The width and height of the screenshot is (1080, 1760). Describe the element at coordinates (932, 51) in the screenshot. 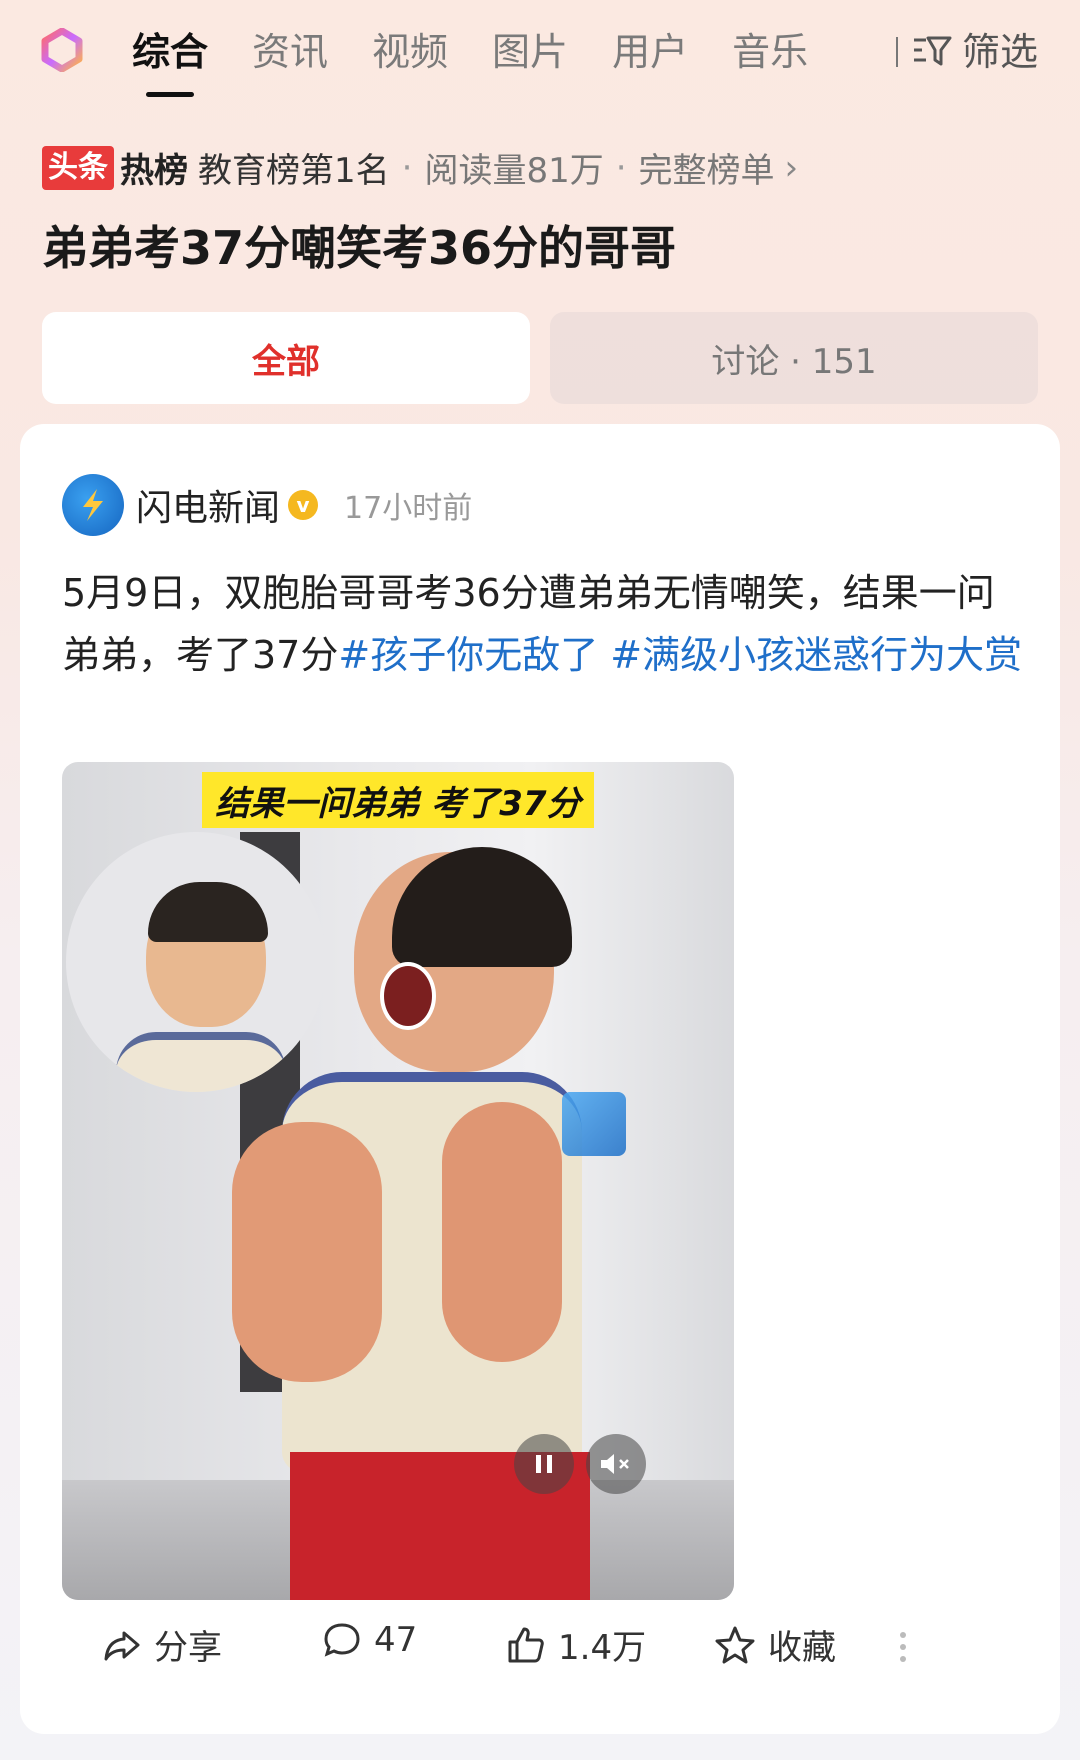

I see `filter-icon` at that location.